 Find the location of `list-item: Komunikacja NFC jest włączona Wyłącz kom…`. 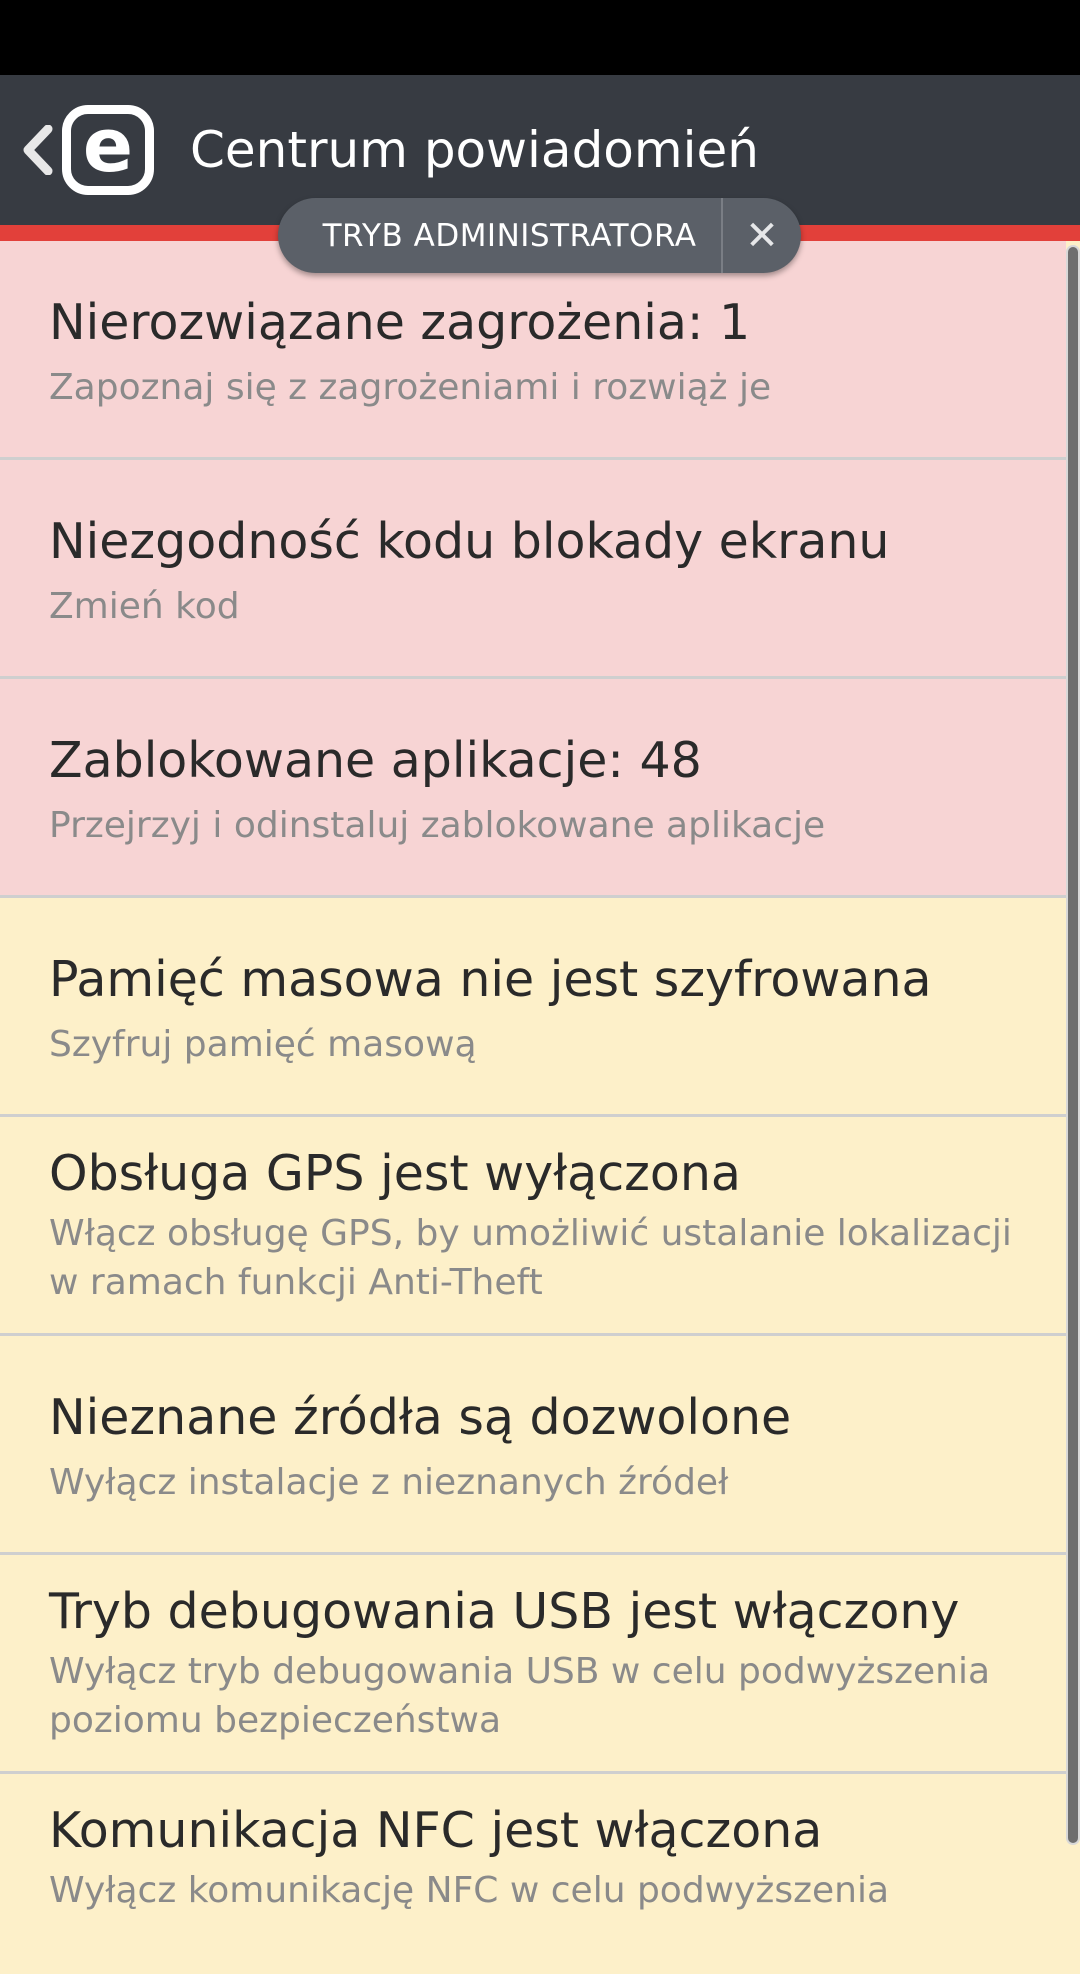

list-item: Komunikacja NFC jest włączona Wyłącz kom… is located at coordinates (533, 1874).